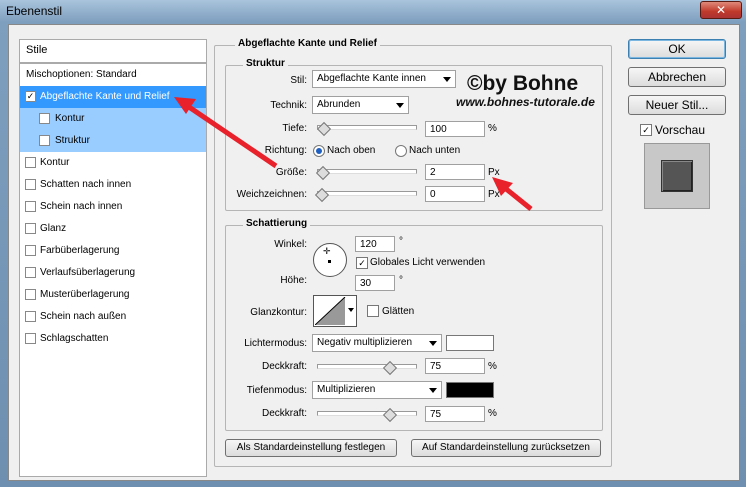 The height and width of the screenshot is (487, 746). I want to click on arrow-to-bevel-item, so click(226, 133).